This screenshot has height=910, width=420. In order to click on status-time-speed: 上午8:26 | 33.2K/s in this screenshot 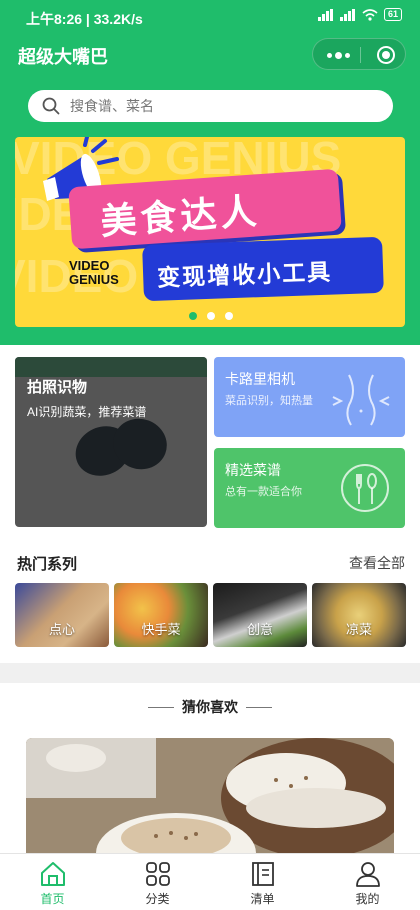, I will do `click(84, 19)`.